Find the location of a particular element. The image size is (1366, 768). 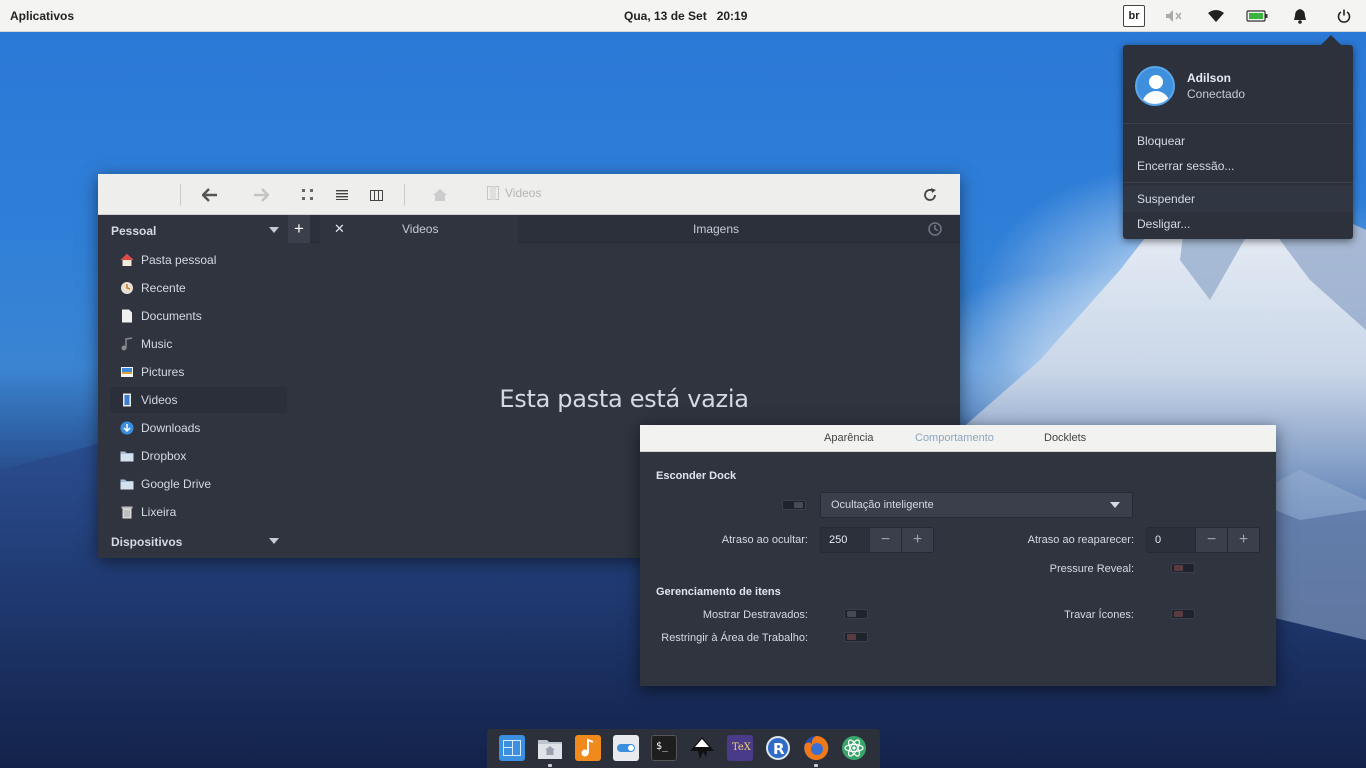

user-name: Adilson is located at coordinates (1209, 78).